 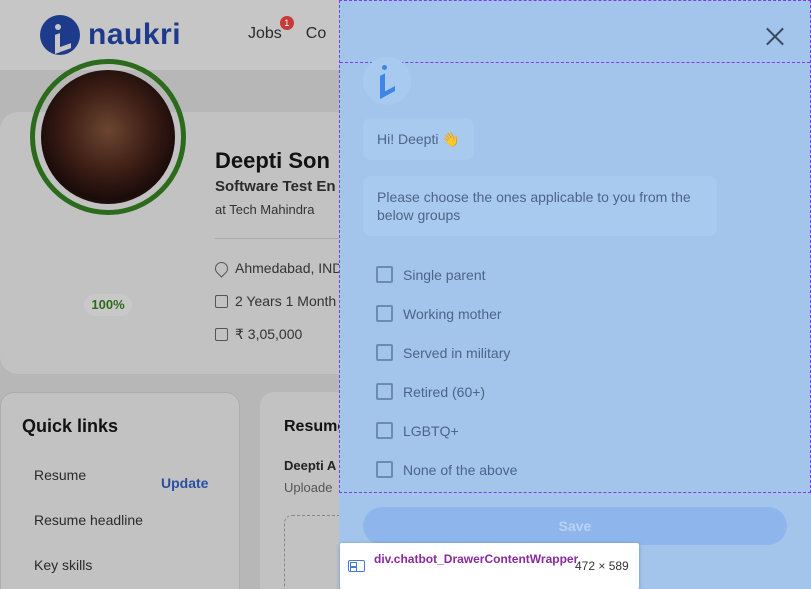 What do you see at coordinates (272, 160) in the screenshot?
I see `profile-name: Deepti Son` at bounding box center [272, 160].